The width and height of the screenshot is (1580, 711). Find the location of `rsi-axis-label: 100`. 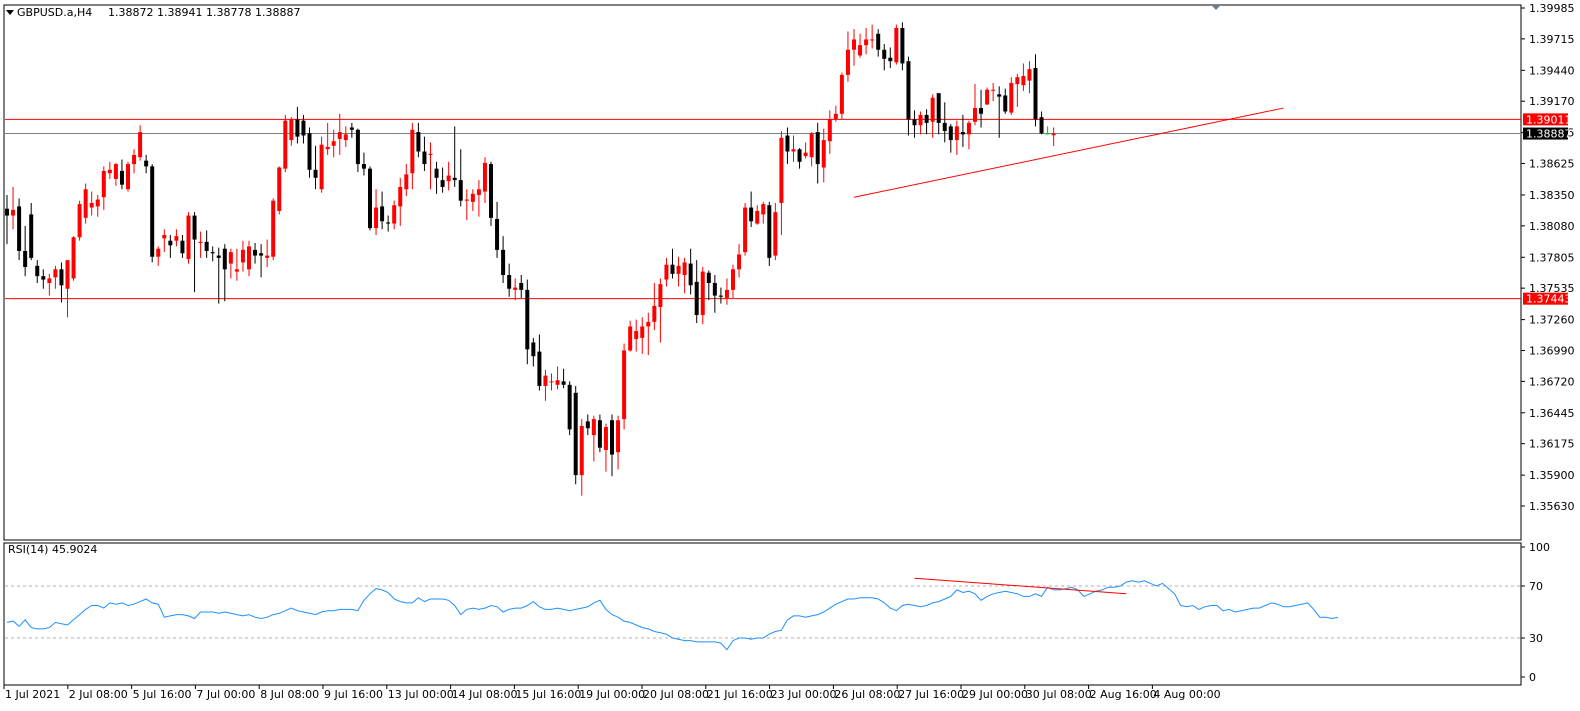

rsi-axis-label: 100 is located at coordinates (1539, 547).